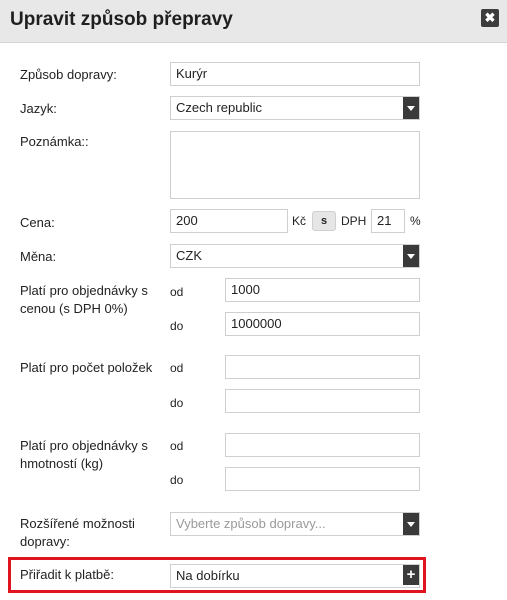 The width and height of the screenshot is (507, 600). Describe the element at coordinates (219, 107) in the screenshot. I see `language-select-value: Czech republic` at that location.